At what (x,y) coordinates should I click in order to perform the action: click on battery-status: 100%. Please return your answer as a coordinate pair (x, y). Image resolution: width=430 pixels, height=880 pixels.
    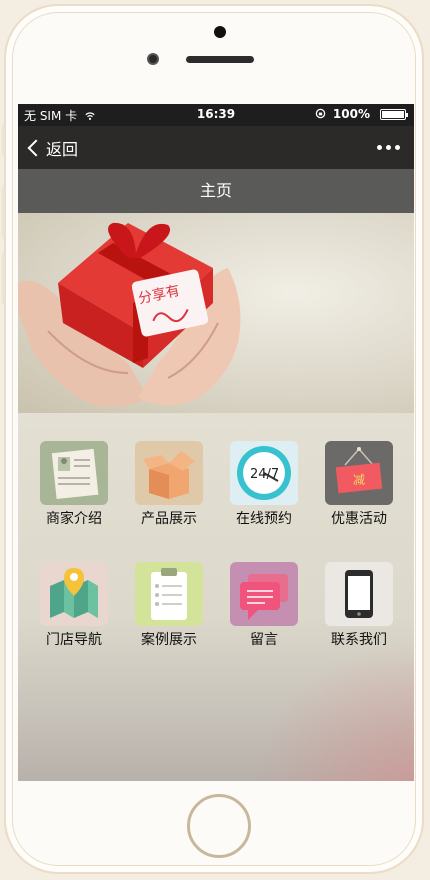
    Looking at the image, I should click on (342, 114).